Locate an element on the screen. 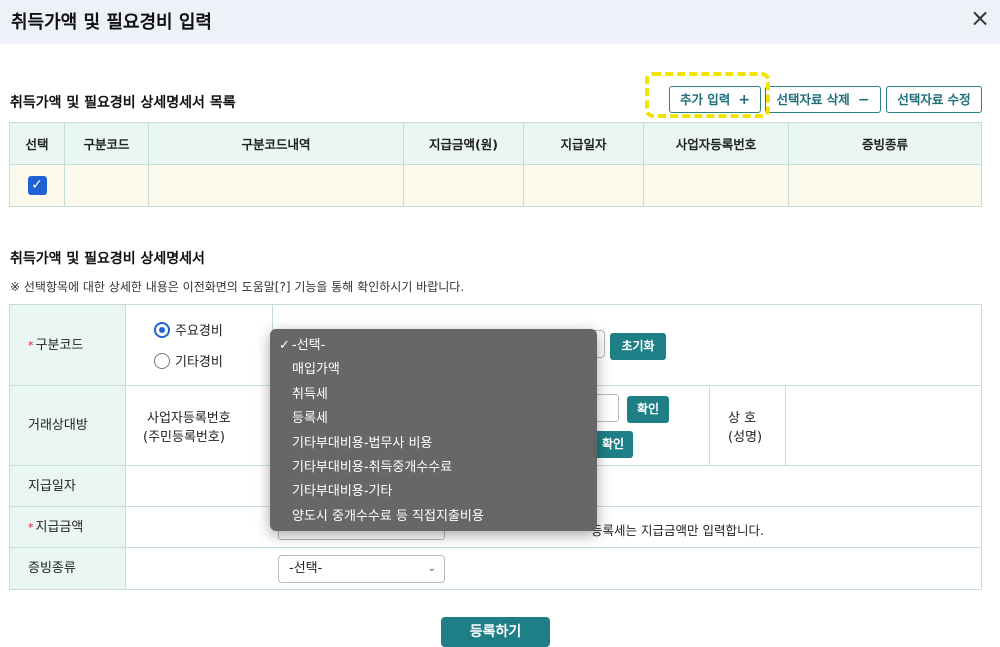 The height and width of the screenshot is (647, 1000). dropdown-option: ✓ -선택- is located at coordinates (433, 346).